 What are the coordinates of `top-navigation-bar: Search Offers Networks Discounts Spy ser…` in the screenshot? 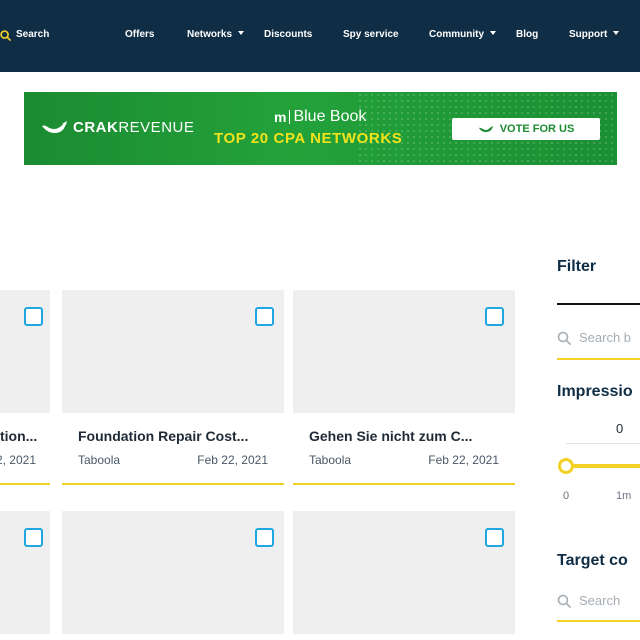 It's located at (320, 36).